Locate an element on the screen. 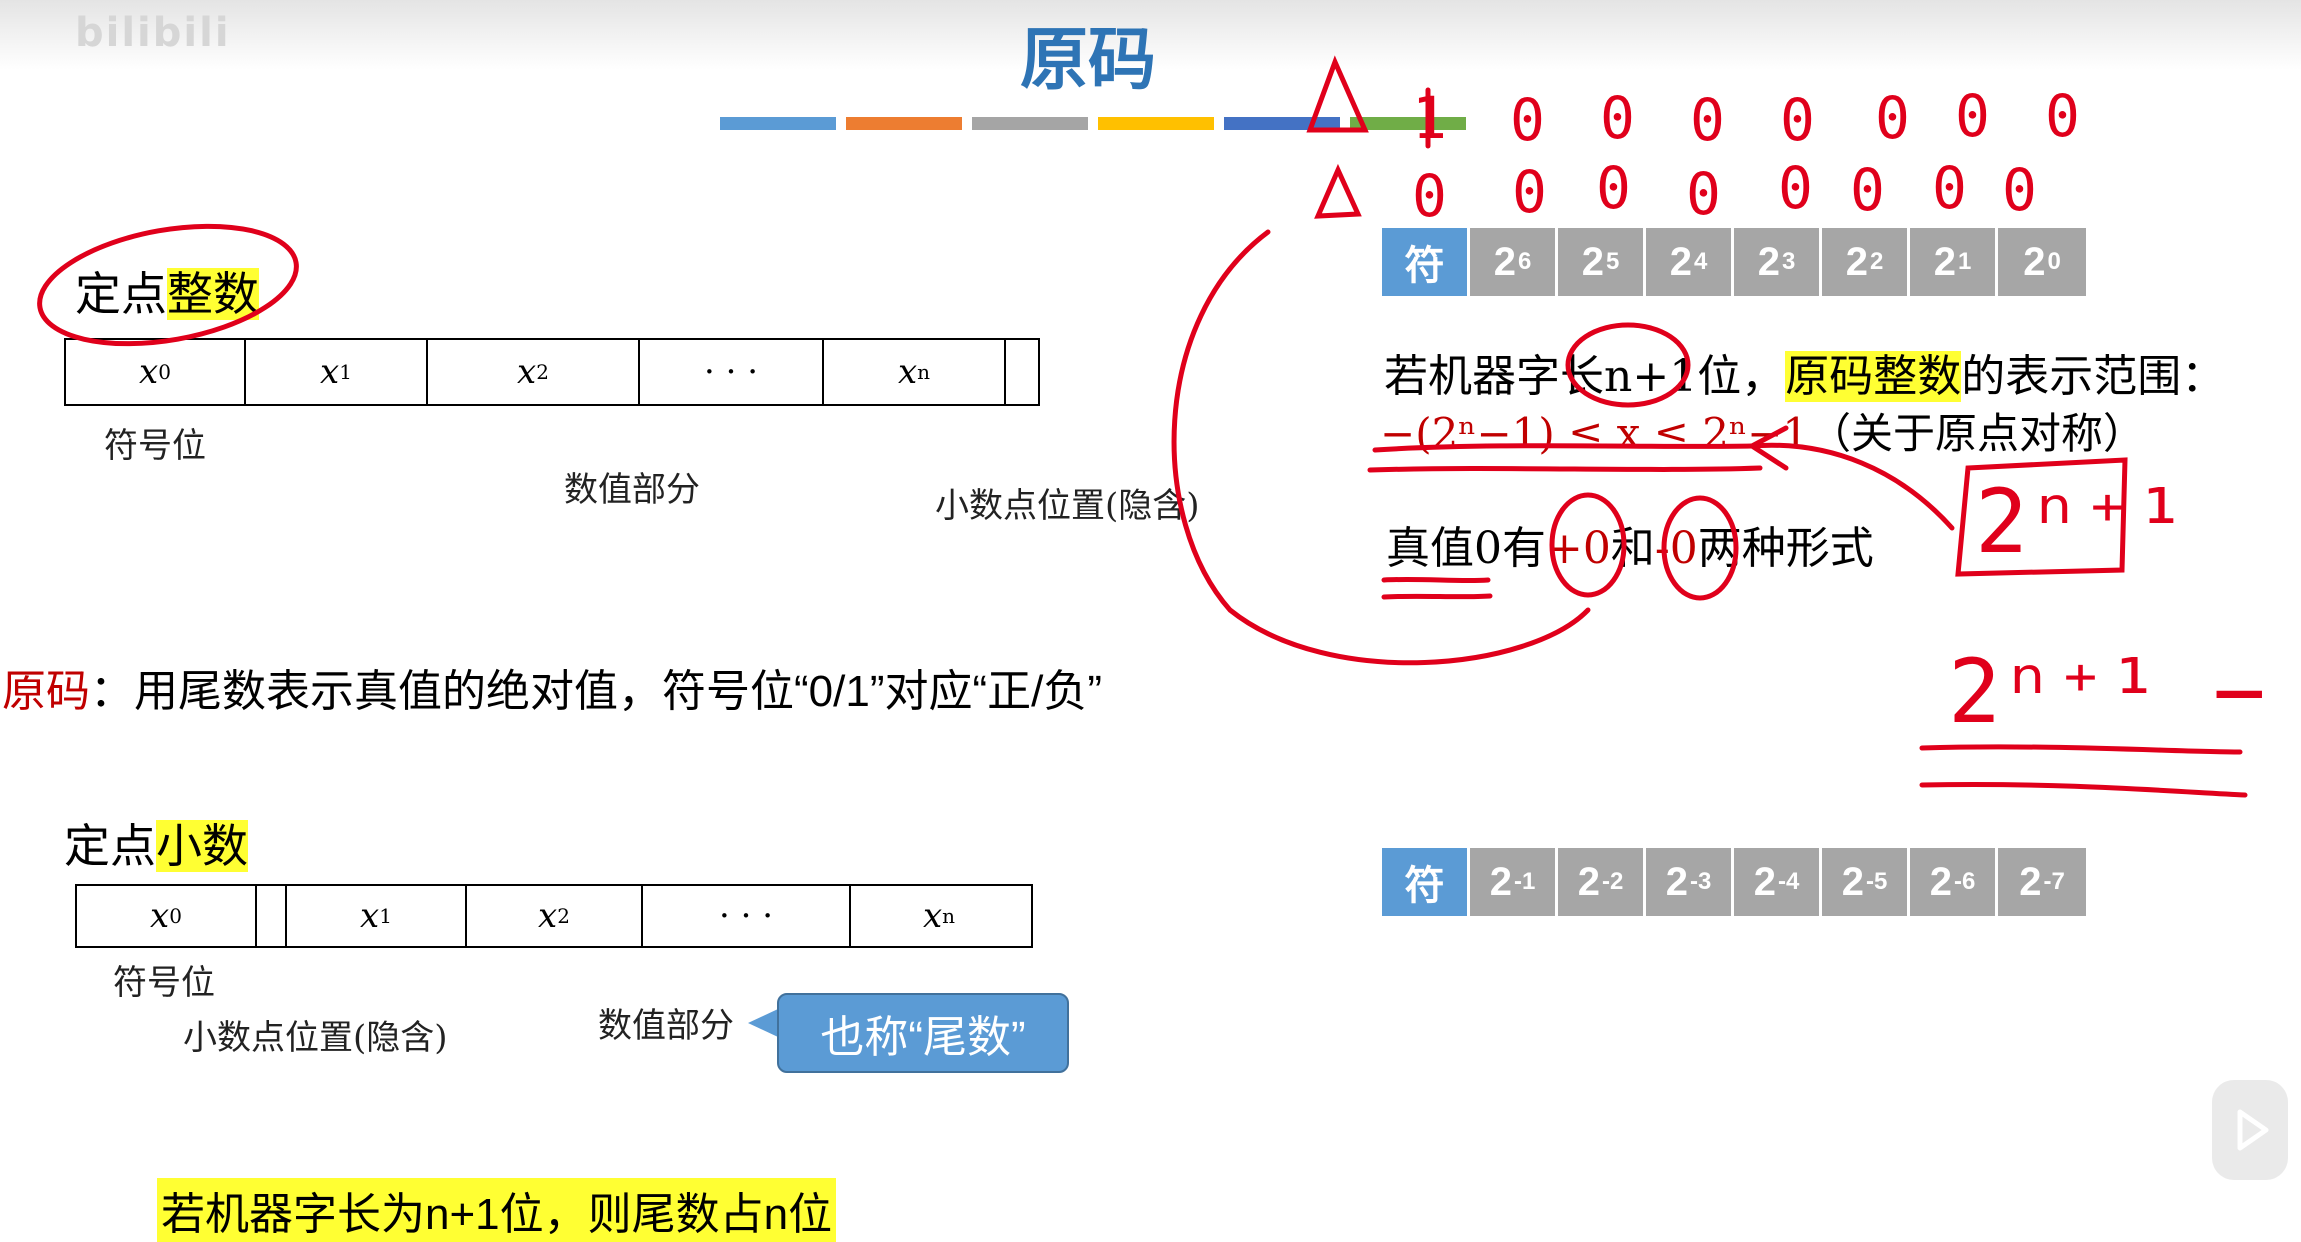 This screenshot has height=1242, width=2301. frac-bit-weight: 2 -2 is located at coordinates (1602, 882).